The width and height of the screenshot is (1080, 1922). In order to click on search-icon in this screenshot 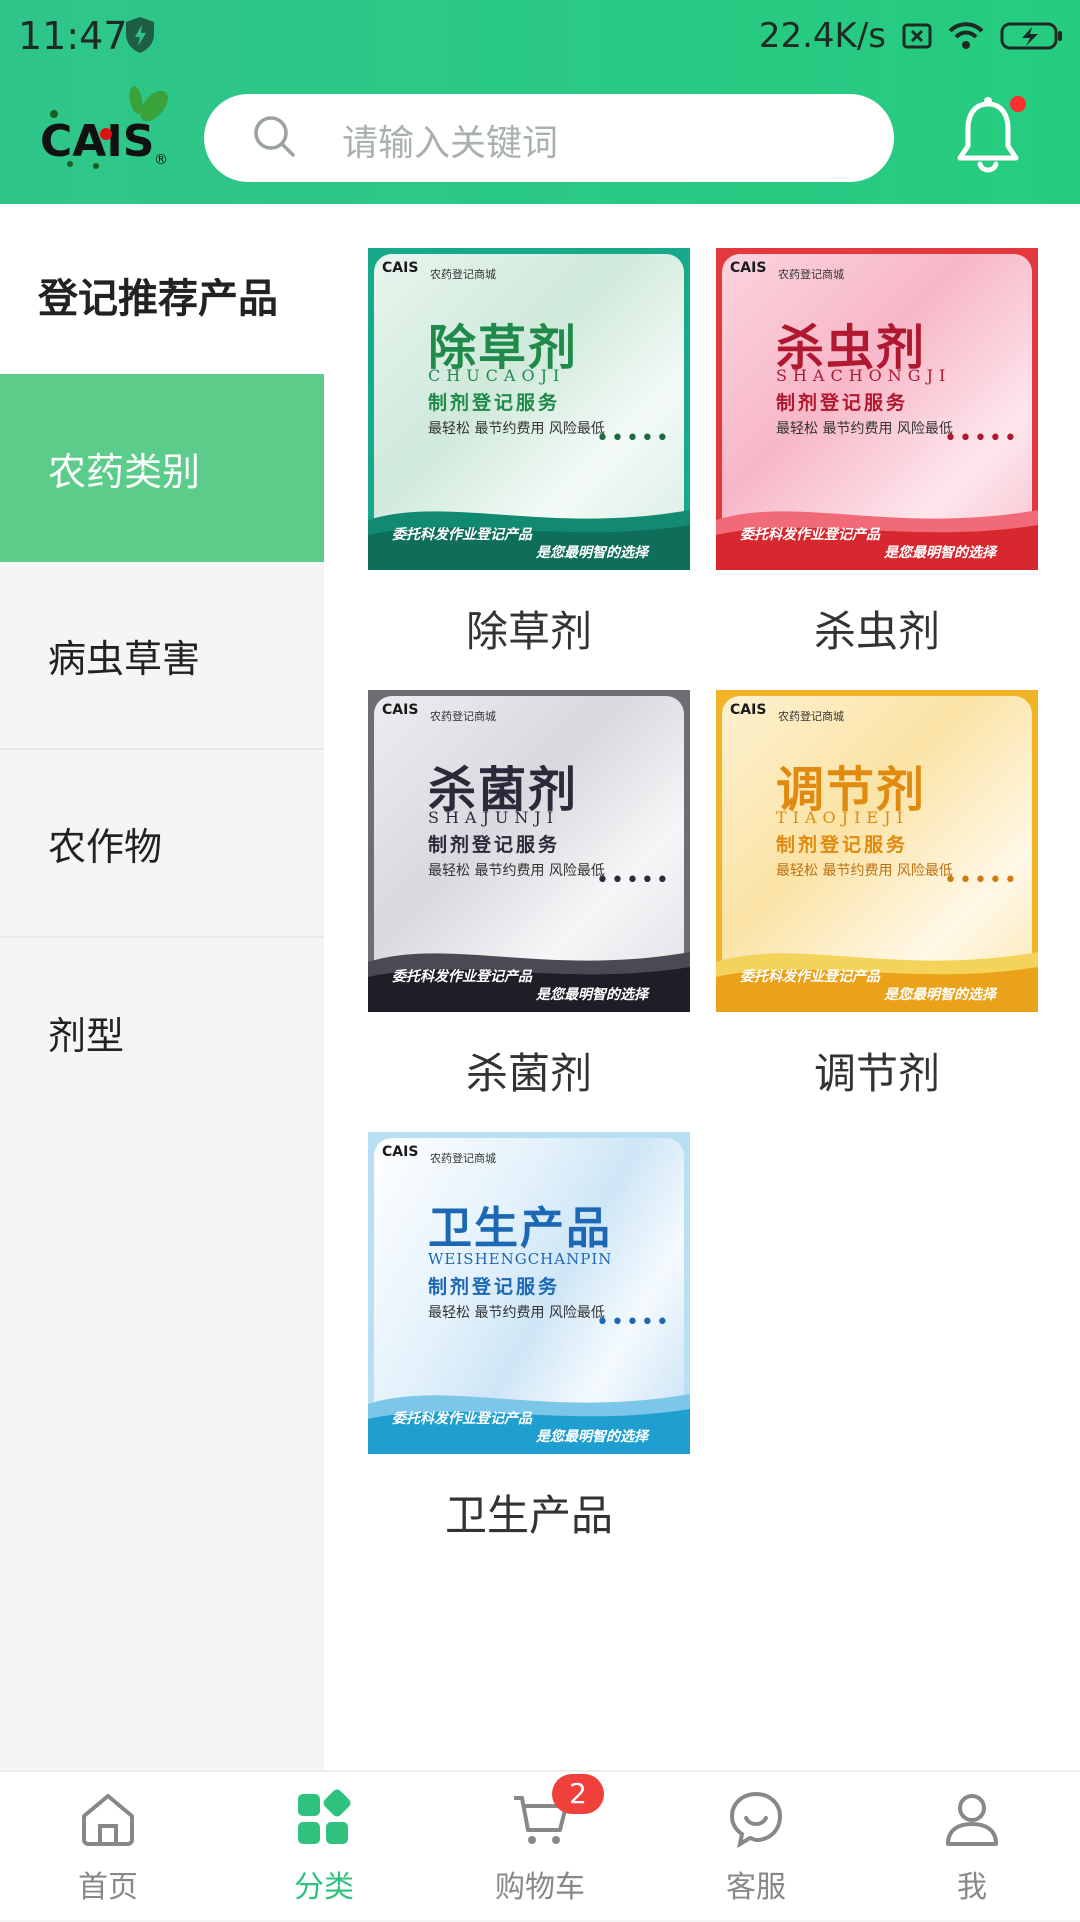, I will do `click(274, 136)`.